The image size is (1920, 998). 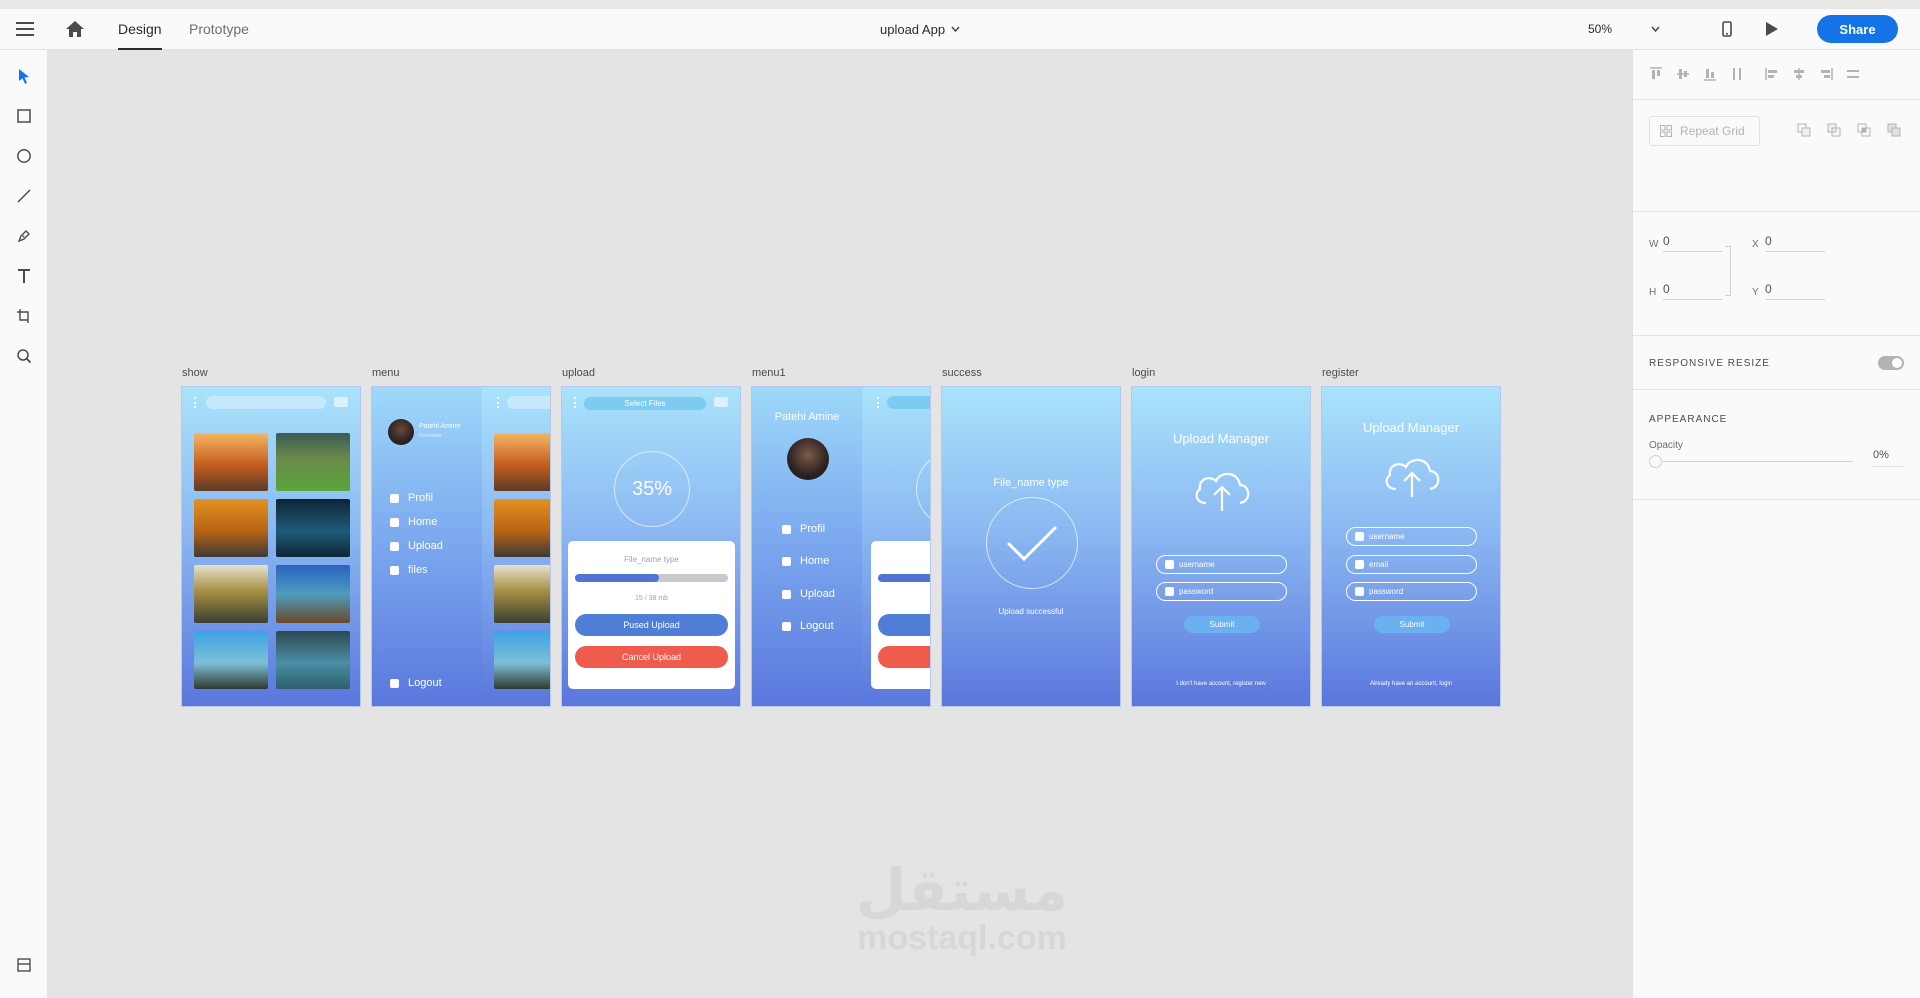 I want to click on pause-upload-button, so click(x=904, y=625).